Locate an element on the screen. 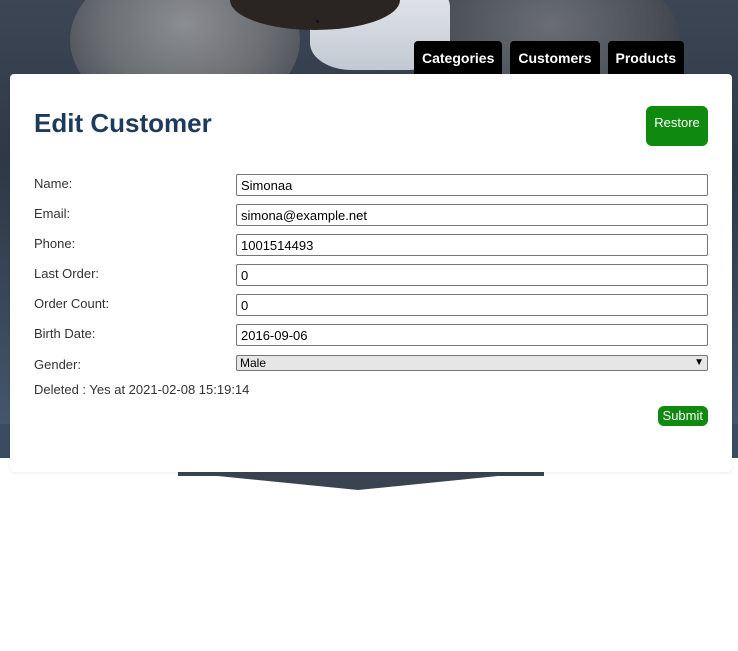  gender-select: Male ▼ is located at coordinates (472, 363).